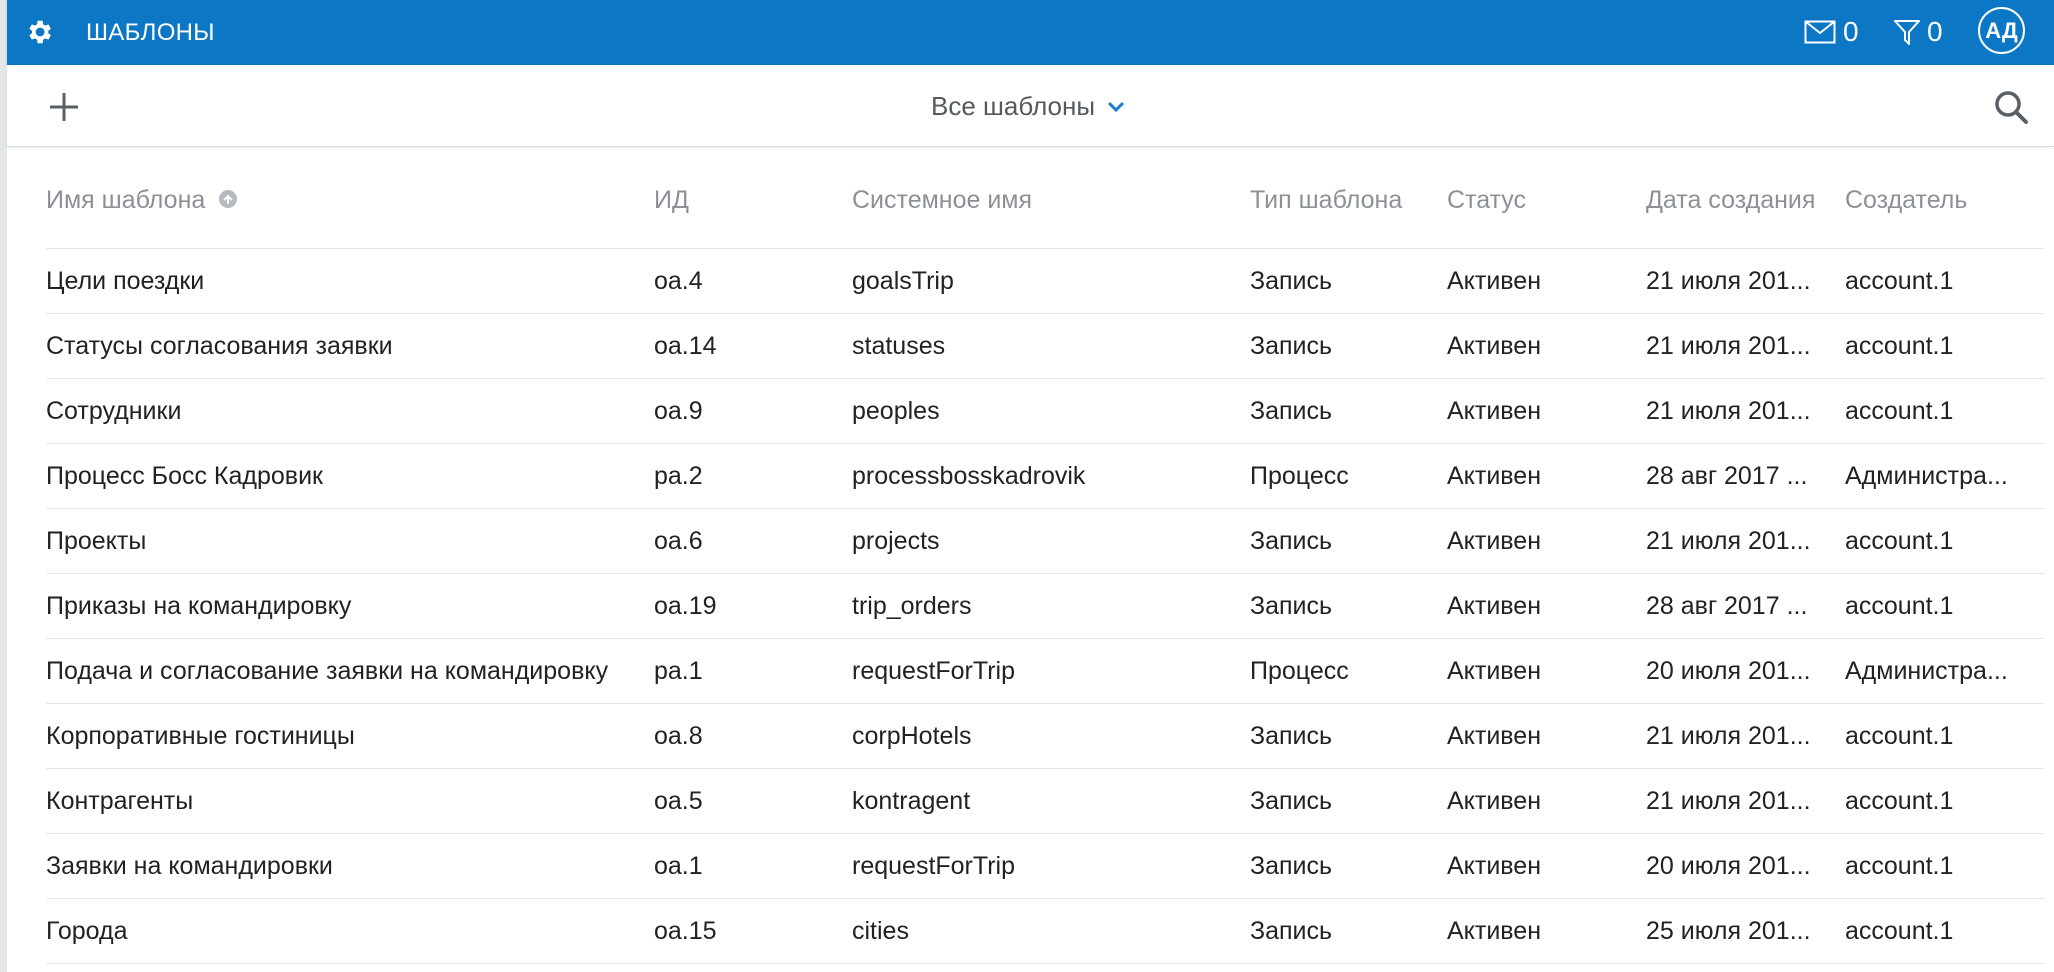 This screenshot has height=972, width=2054. What do you see at coordinates (200, 736) in the screenshot?
I see `cell-template-name: Корпоративные гостиницы` at bounding box center [200, 736].